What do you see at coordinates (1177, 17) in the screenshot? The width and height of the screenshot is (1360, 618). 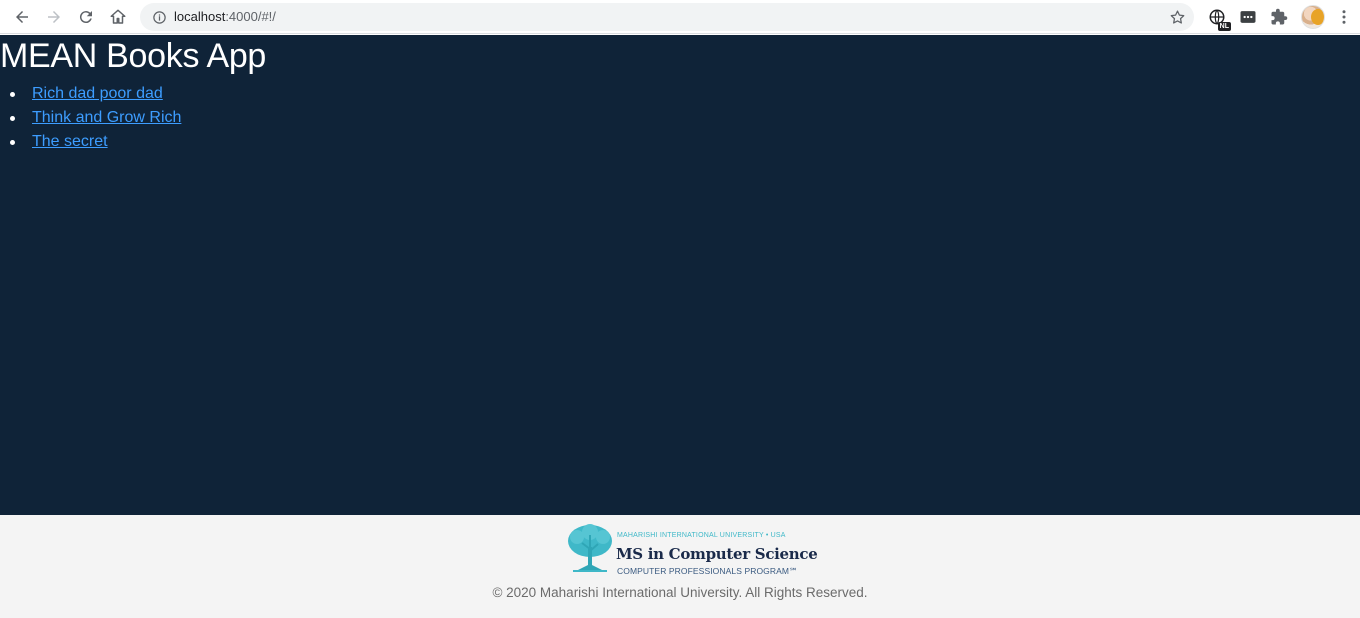 I see `star-icon` at bounding box center [1177, 17].